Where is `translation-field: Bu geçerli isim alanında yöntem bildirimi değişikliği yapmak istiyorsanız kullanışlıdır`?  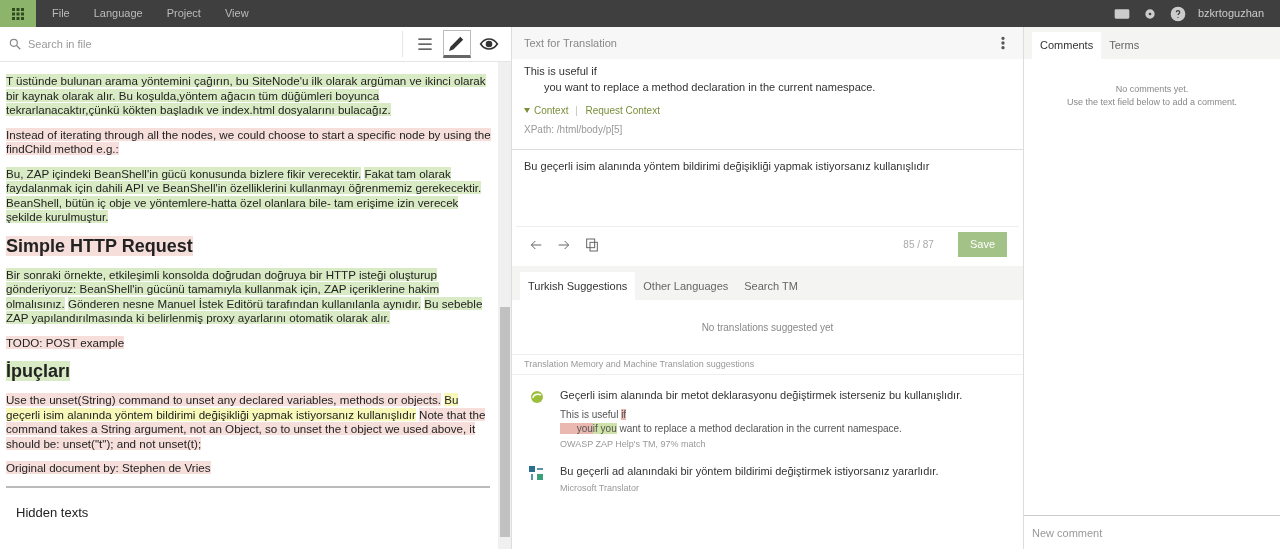 translation-field: Bu geçerli isim alanında yöntem bildirimi değişikliği yapmak istiyorsanız kullanışlıdır is located at coordinates (767, 188).